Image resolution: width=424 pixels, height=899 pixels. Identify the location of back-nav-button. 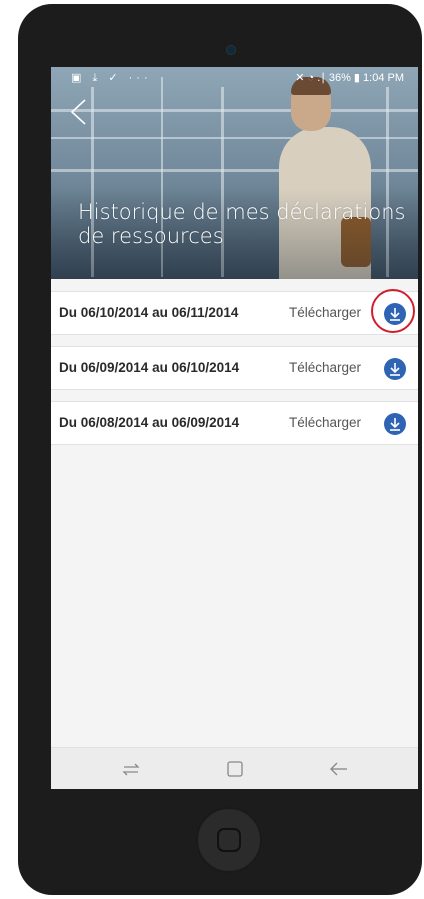
(339, 769).